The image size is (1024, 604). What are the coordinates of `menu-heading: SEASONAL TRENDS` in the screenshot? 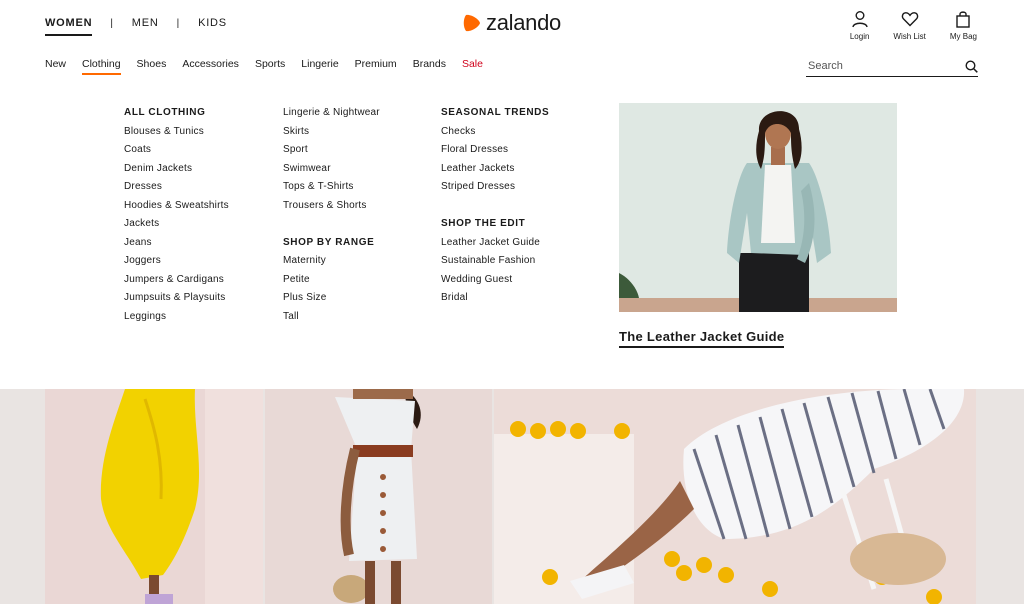 It's located at (495, 116).